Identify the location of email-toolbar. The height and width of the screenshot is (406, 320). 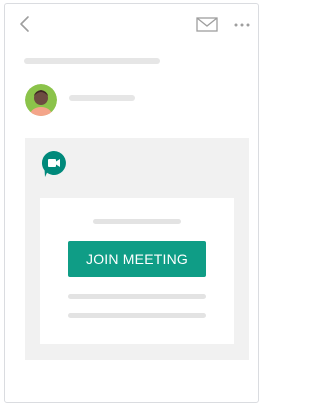
(131, 24).